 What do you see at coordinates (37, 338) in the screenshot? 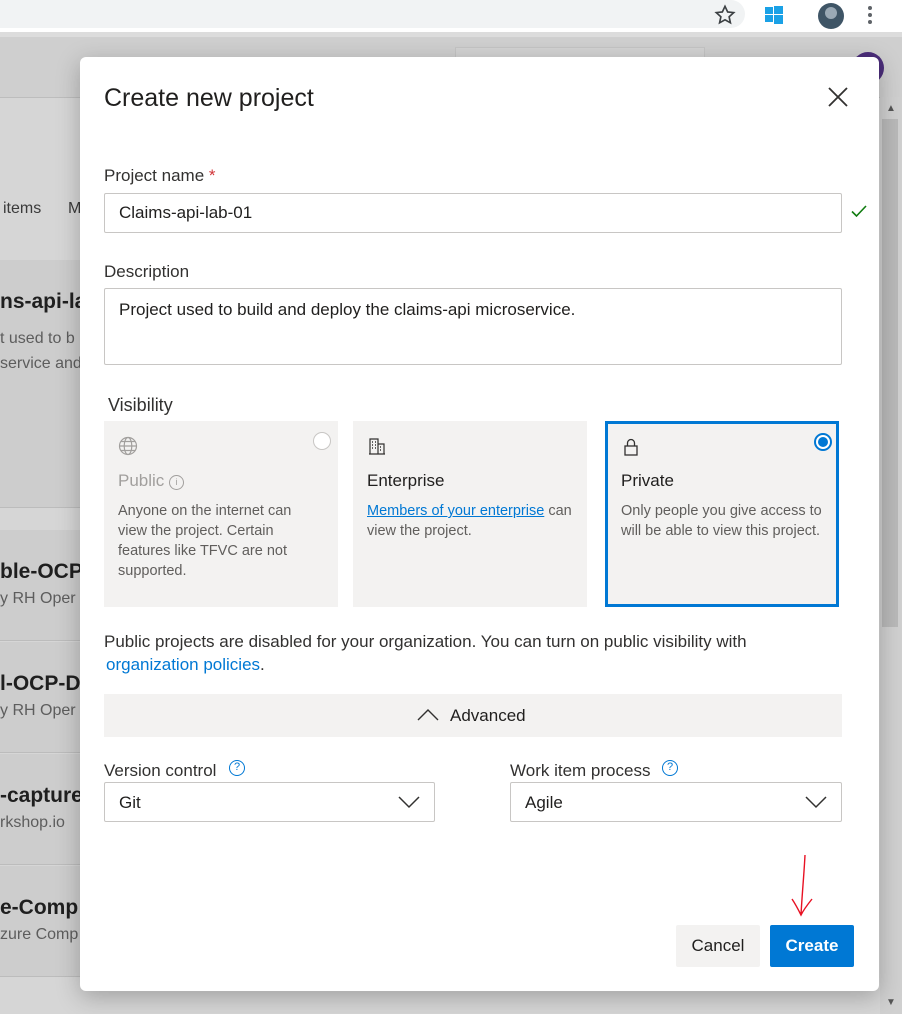
I see `background-card-text: t used to b` at bounding box center [37, 338].